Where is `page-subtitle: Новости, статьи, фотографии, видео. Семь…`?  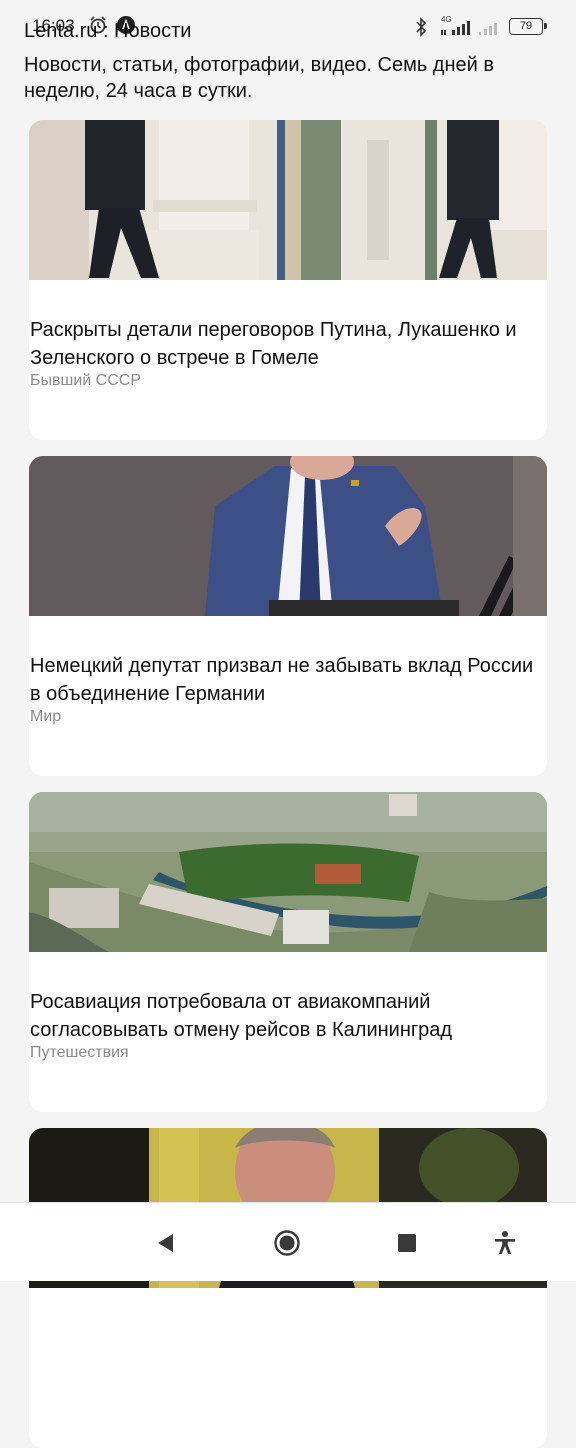 page-subtitle: Новости, статьи, фотографии, видео. Семь… is located at coordinates (259, 78).